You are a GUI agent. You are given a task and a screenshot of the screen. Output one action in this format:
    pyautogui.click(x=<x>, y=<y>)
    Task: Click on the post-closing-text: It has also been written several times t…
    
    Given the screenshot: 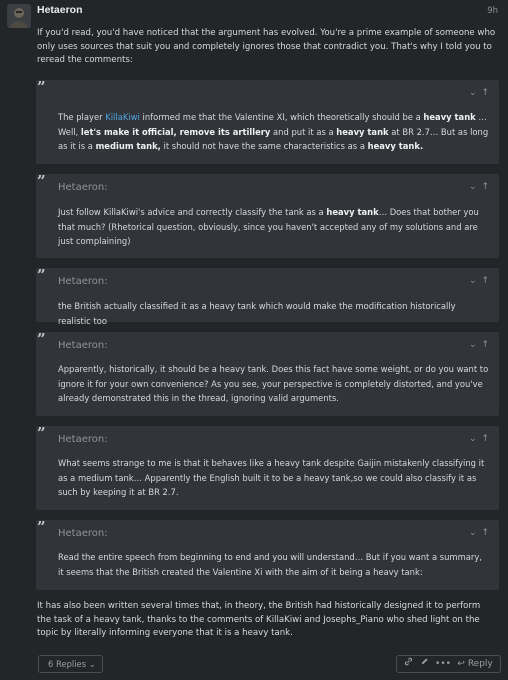 What is the action you would take?
    pyautogui.click(x=259, y=619)
    